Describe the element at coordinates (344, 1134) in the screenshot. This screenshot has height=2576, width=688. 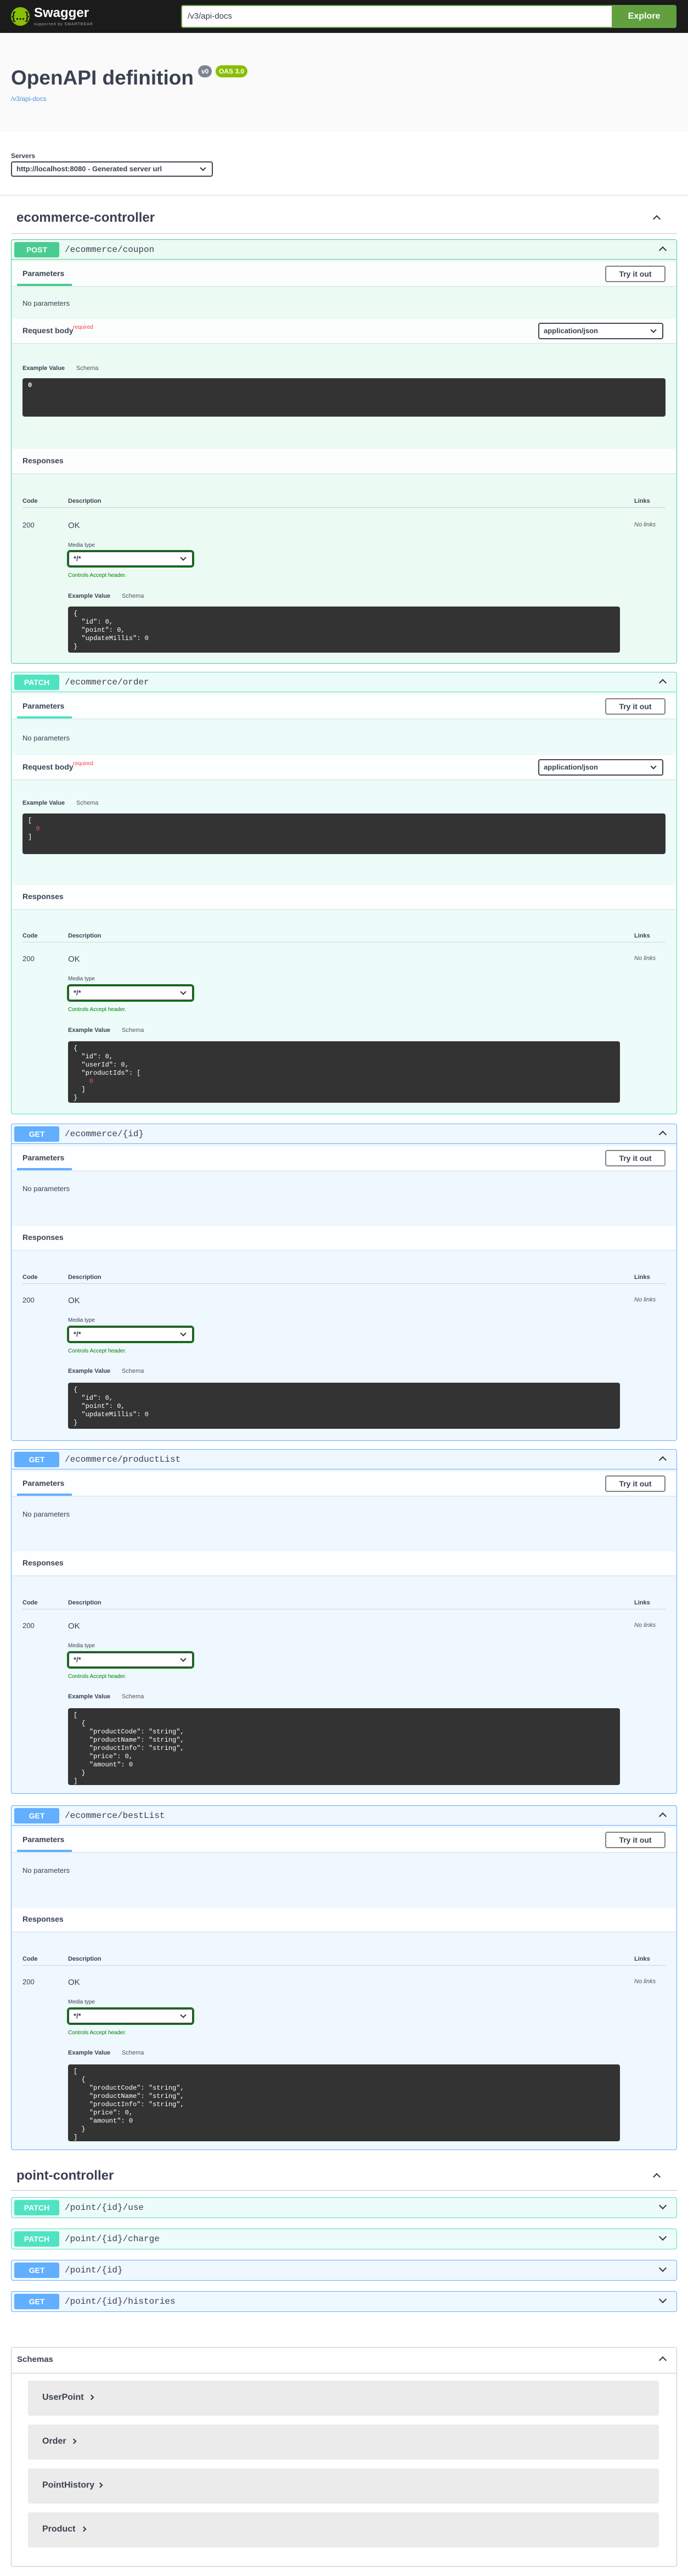
I see `operation-header: GET /ecommerce/{id}` at that location.